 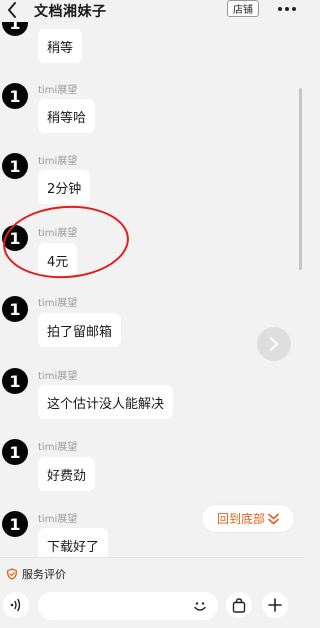 What do you see at coordinates (64, 187) in the screenshot?
I see `message-bubble: 2分钟` at bounding box center [64, 187].